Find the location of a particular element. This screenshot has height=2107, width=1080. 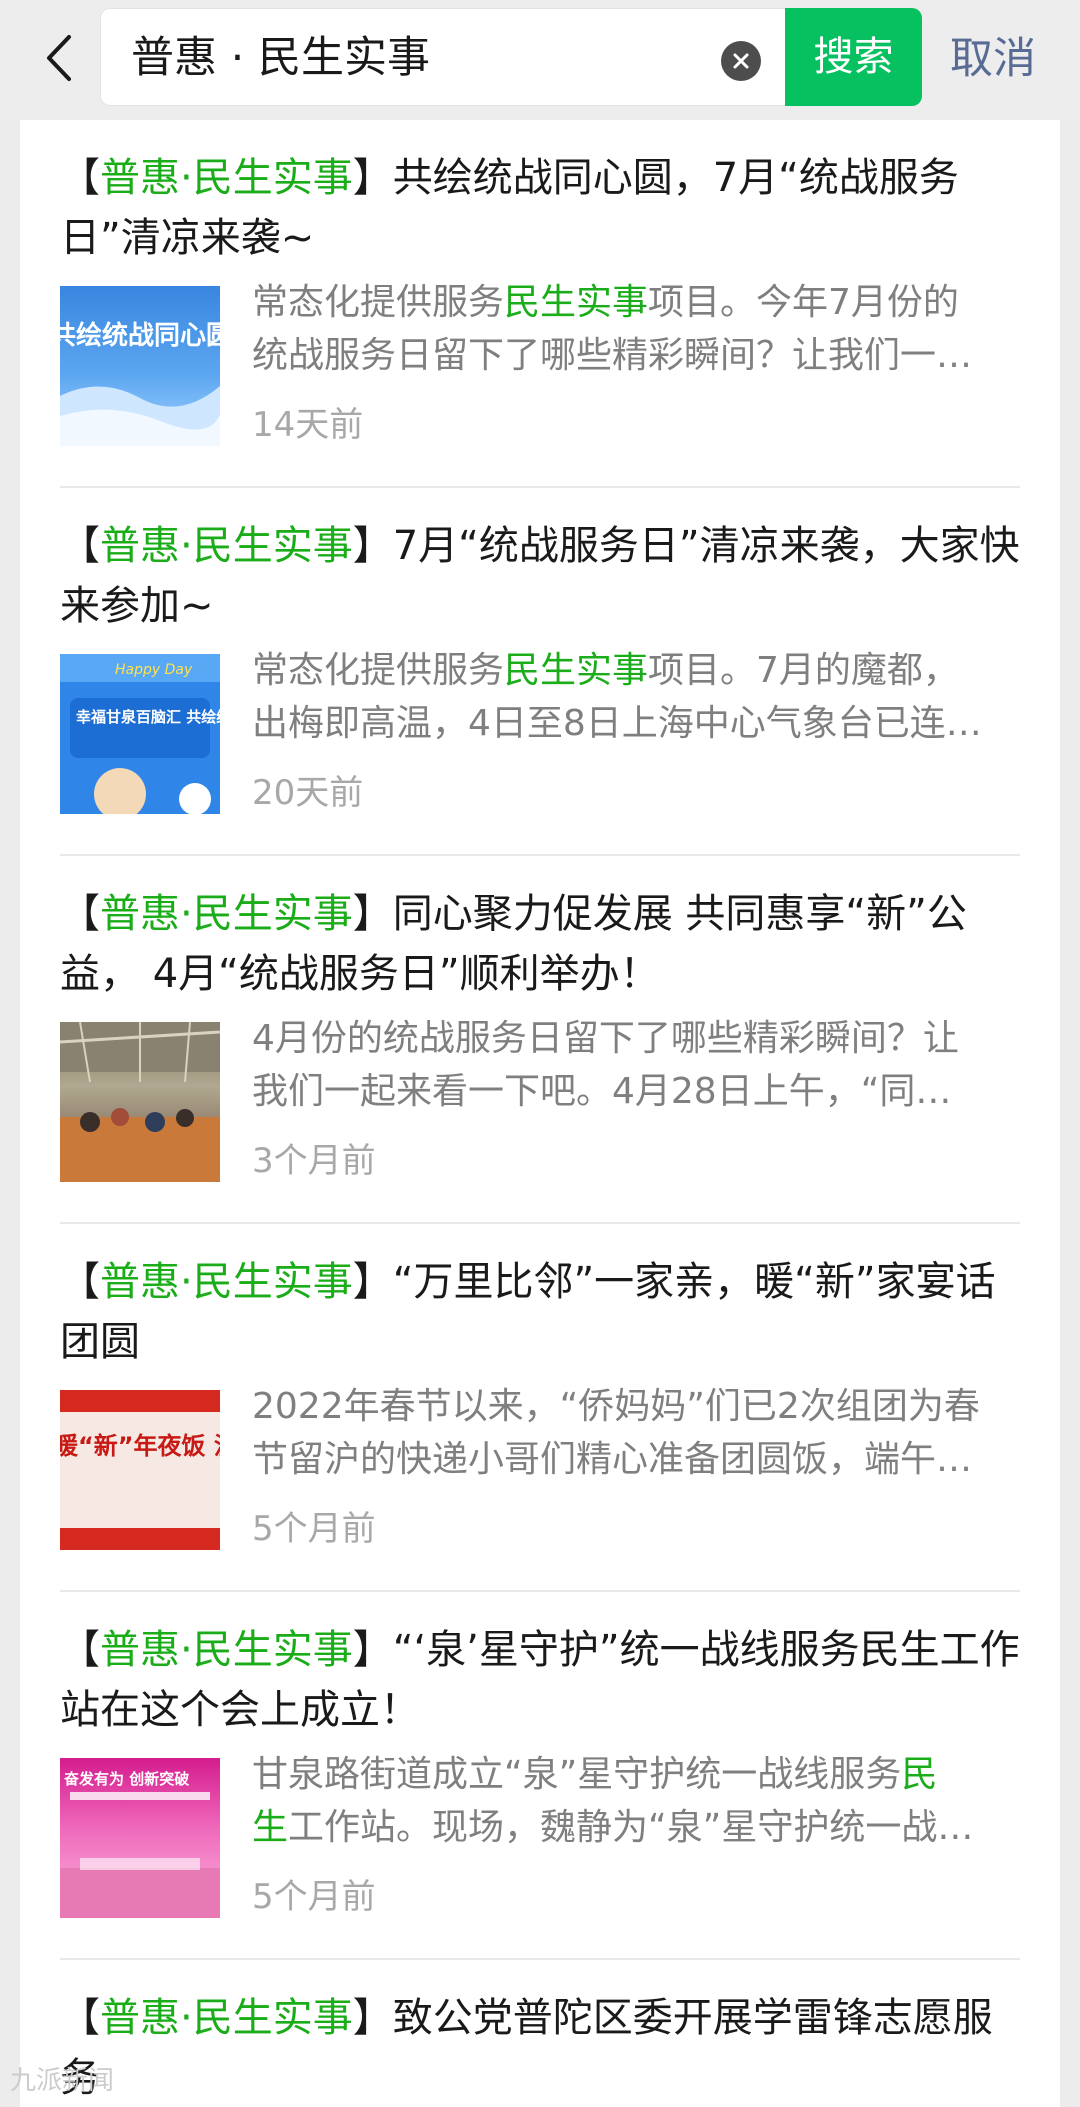

thumbnail-image is located at coordinates (140, 1102).